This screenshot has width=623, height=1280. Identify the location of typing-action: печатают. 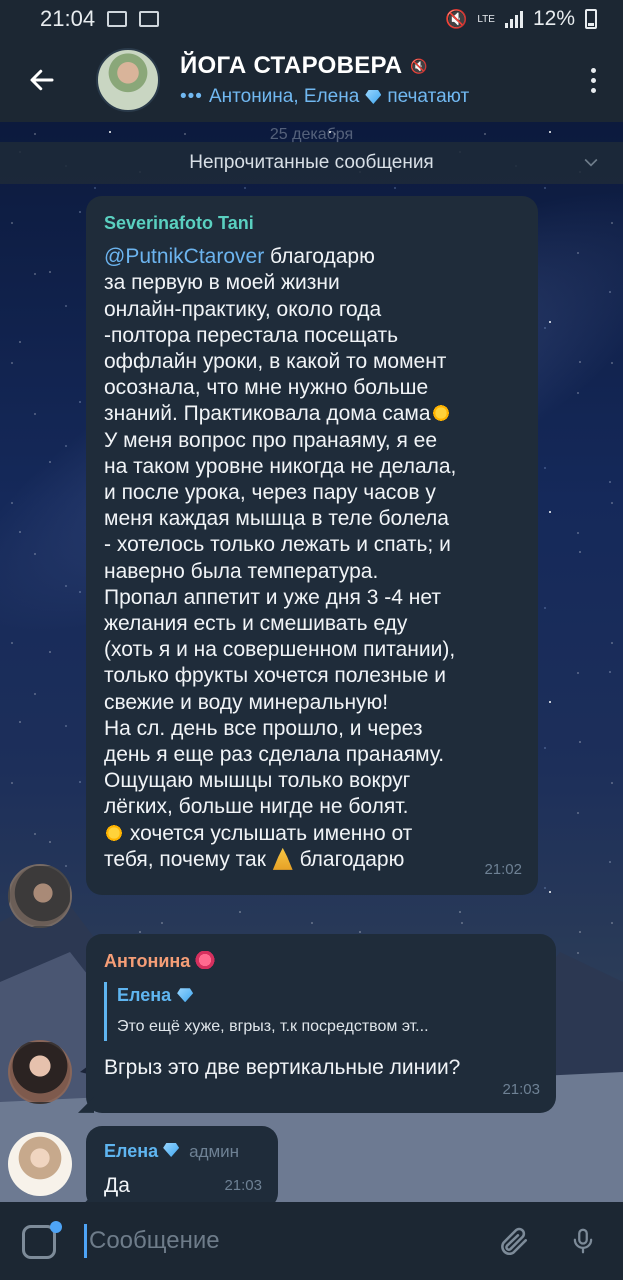
(428, 96).